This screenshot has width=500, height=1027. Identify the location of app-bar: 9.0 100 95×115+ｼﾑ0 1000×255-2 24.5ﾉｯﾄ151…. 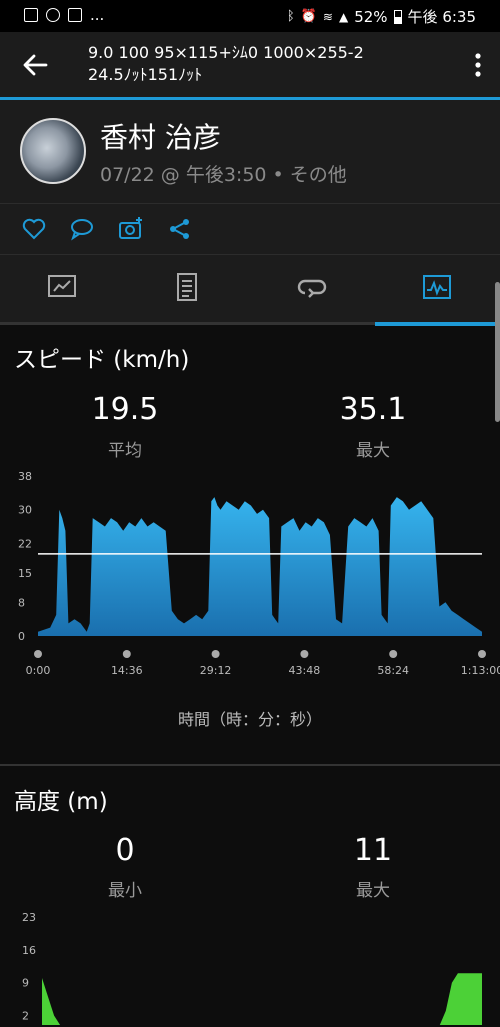
(250, 64).